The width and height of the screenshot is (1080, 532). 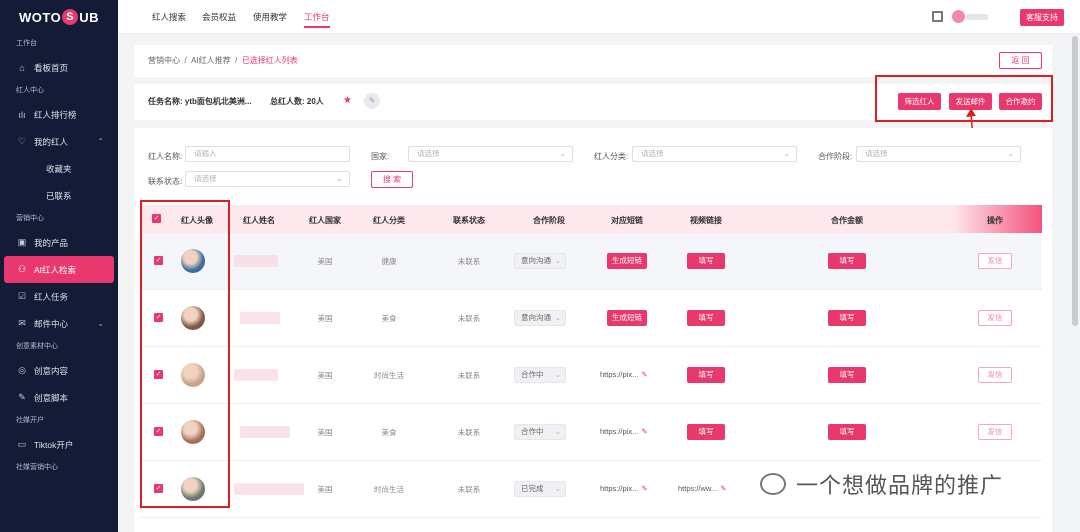 I want to click on cooperation-invite-button: 合作邀约, so click(x=1020, y=101).